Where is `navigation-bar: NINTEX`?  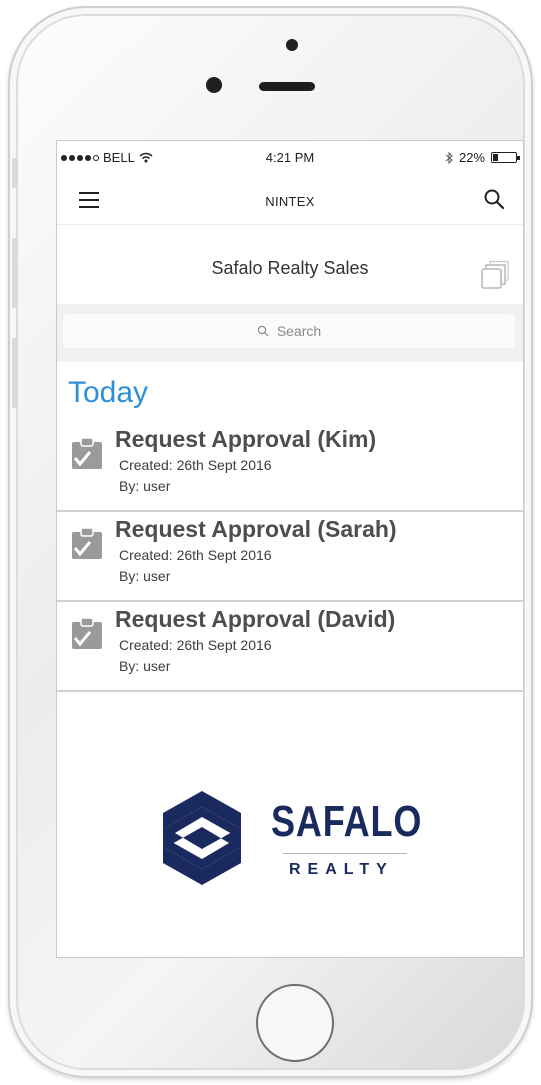 navigation-bar: NINTEX is located at coordinates (290, 200).